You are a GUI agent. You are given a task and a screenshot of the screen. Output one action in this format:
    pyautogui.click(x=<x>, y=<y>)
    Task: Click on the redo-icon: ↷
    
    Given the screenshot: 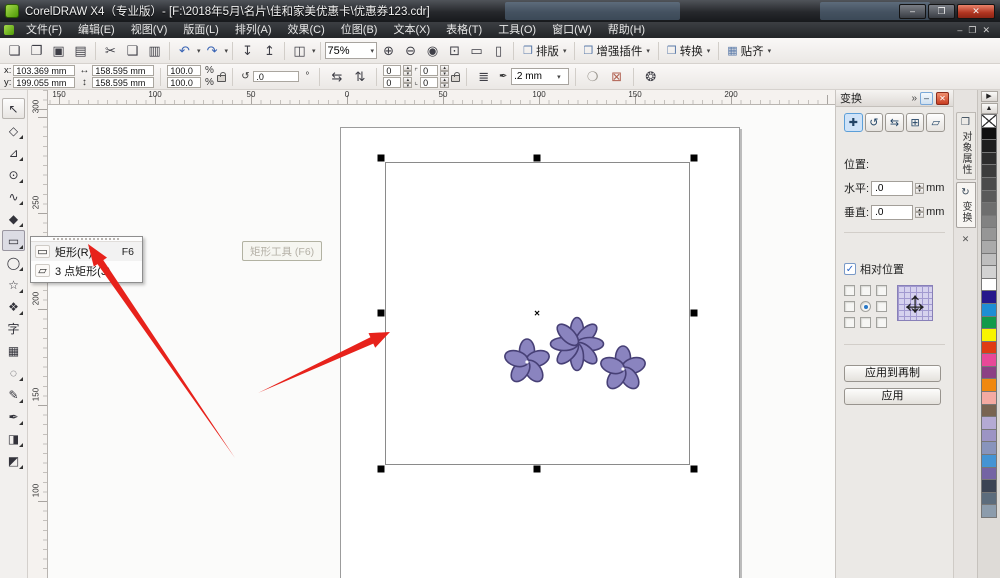 What is the action you would take?
    pyautogui.click(x=212, y=51)
    